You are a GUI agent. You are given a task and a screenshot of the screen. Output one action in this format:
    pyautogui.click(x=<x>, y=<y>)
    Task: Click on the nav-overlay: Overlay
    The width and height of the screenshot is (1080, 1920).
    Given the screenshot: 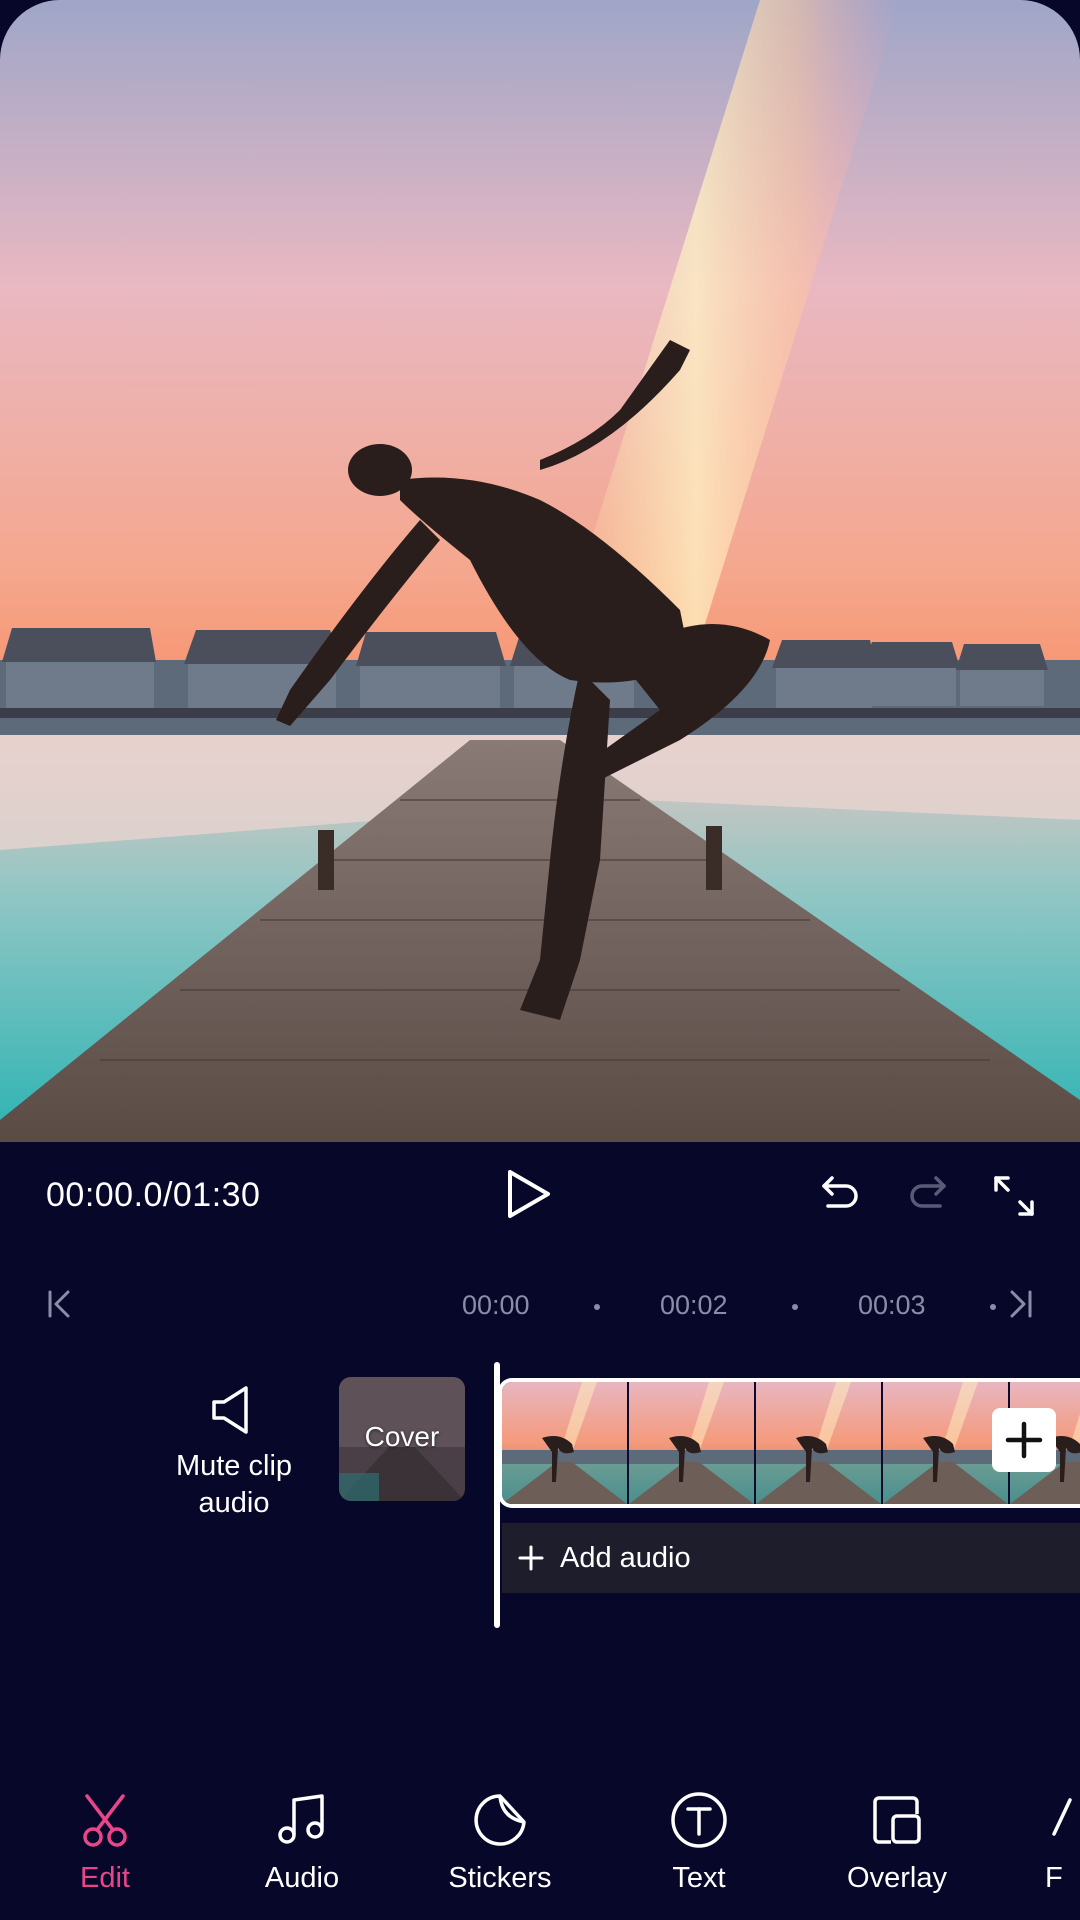 What is the action you would take?
    pyautogui.click(x=897, y=1842)
    